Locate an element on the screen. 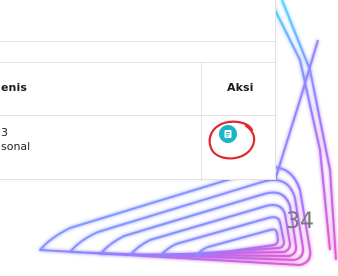 This screenshot has width=338, height=276. jenis-cell-line2: sonal is located at coordinates (16, 146).